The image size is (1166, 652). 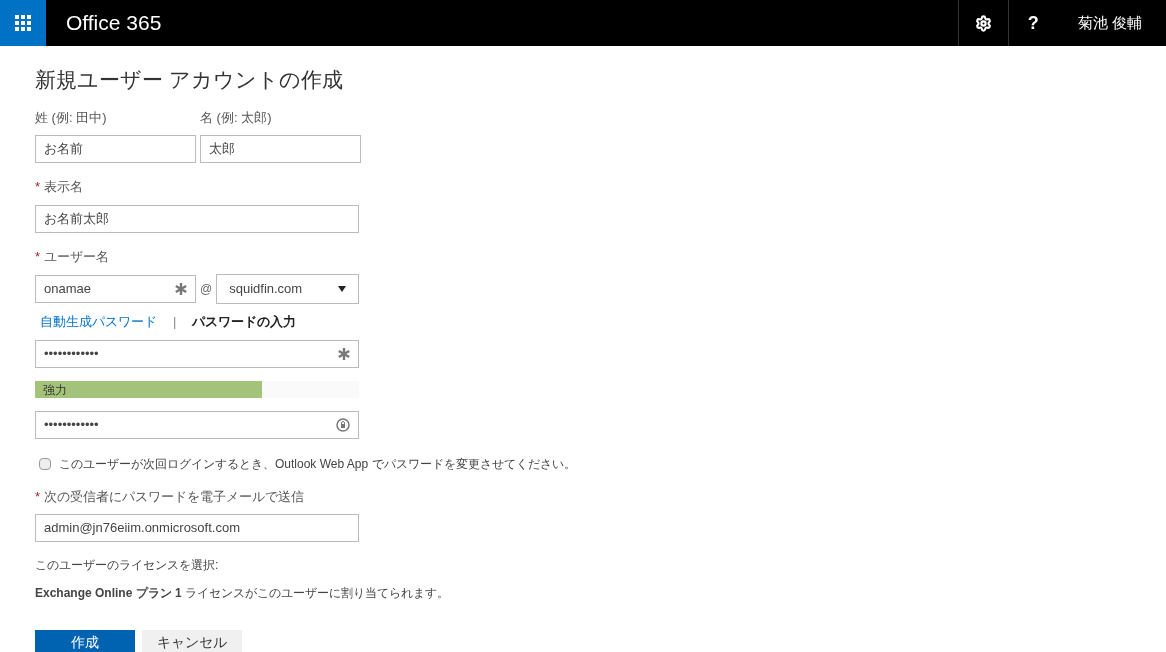 What do you see at coordinates (244, 322) in the screenshot?
I see `password-mode-link: パスワードの入力` at bounding box center [244, 322].